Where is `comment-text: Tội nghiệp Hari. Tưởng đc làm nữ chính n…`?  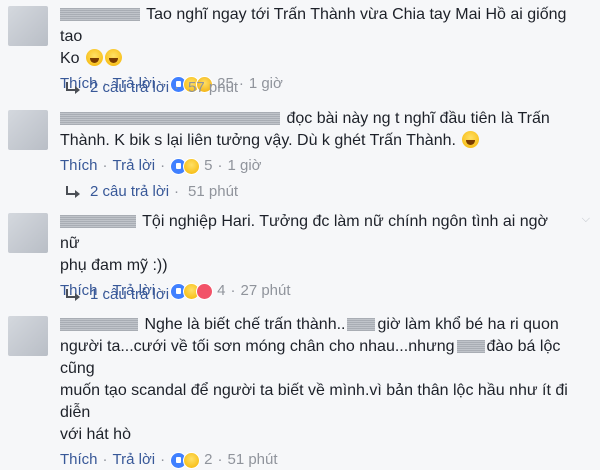
comment-text: Tội nghiệp Hari. Tưởng đc làm nữ chính n… is located at coordinates (315, 244).